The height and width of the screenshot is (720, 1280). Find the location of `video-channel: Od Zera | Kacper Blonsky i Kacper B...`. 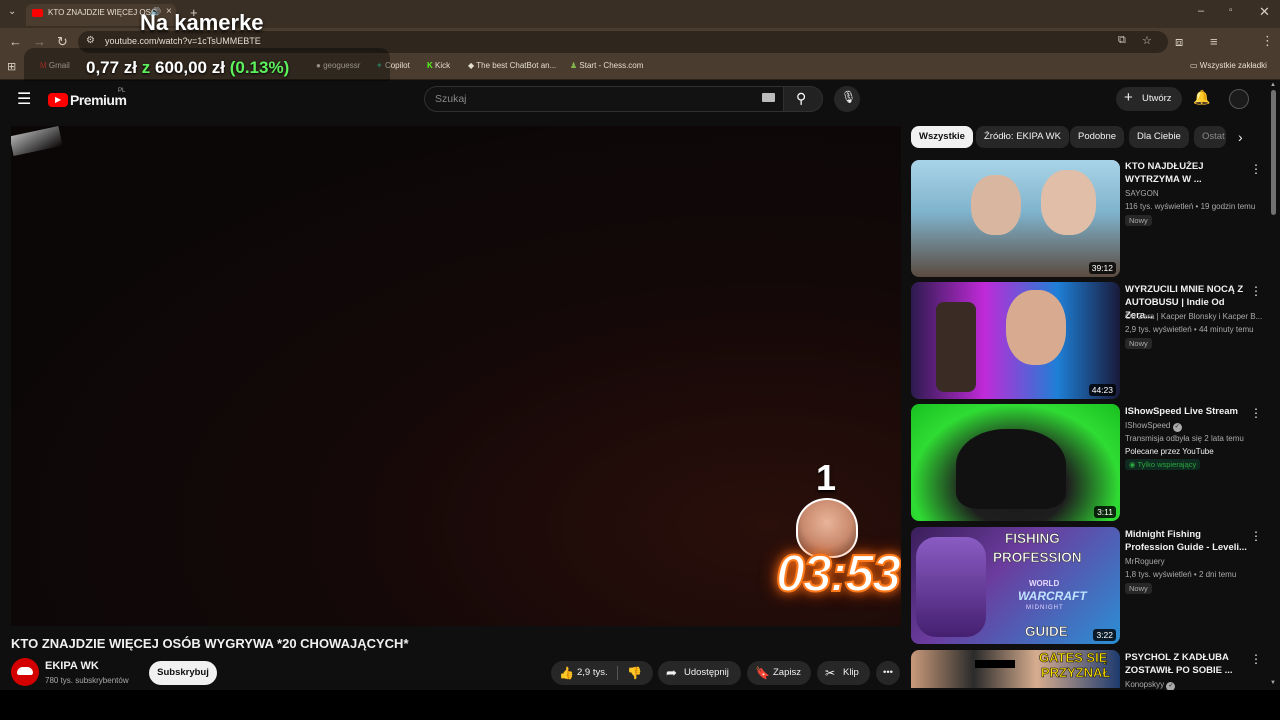

video-channel: Od Zera | Kacper Blonsky i Kacper B... is located at coordinates (1193, 316).